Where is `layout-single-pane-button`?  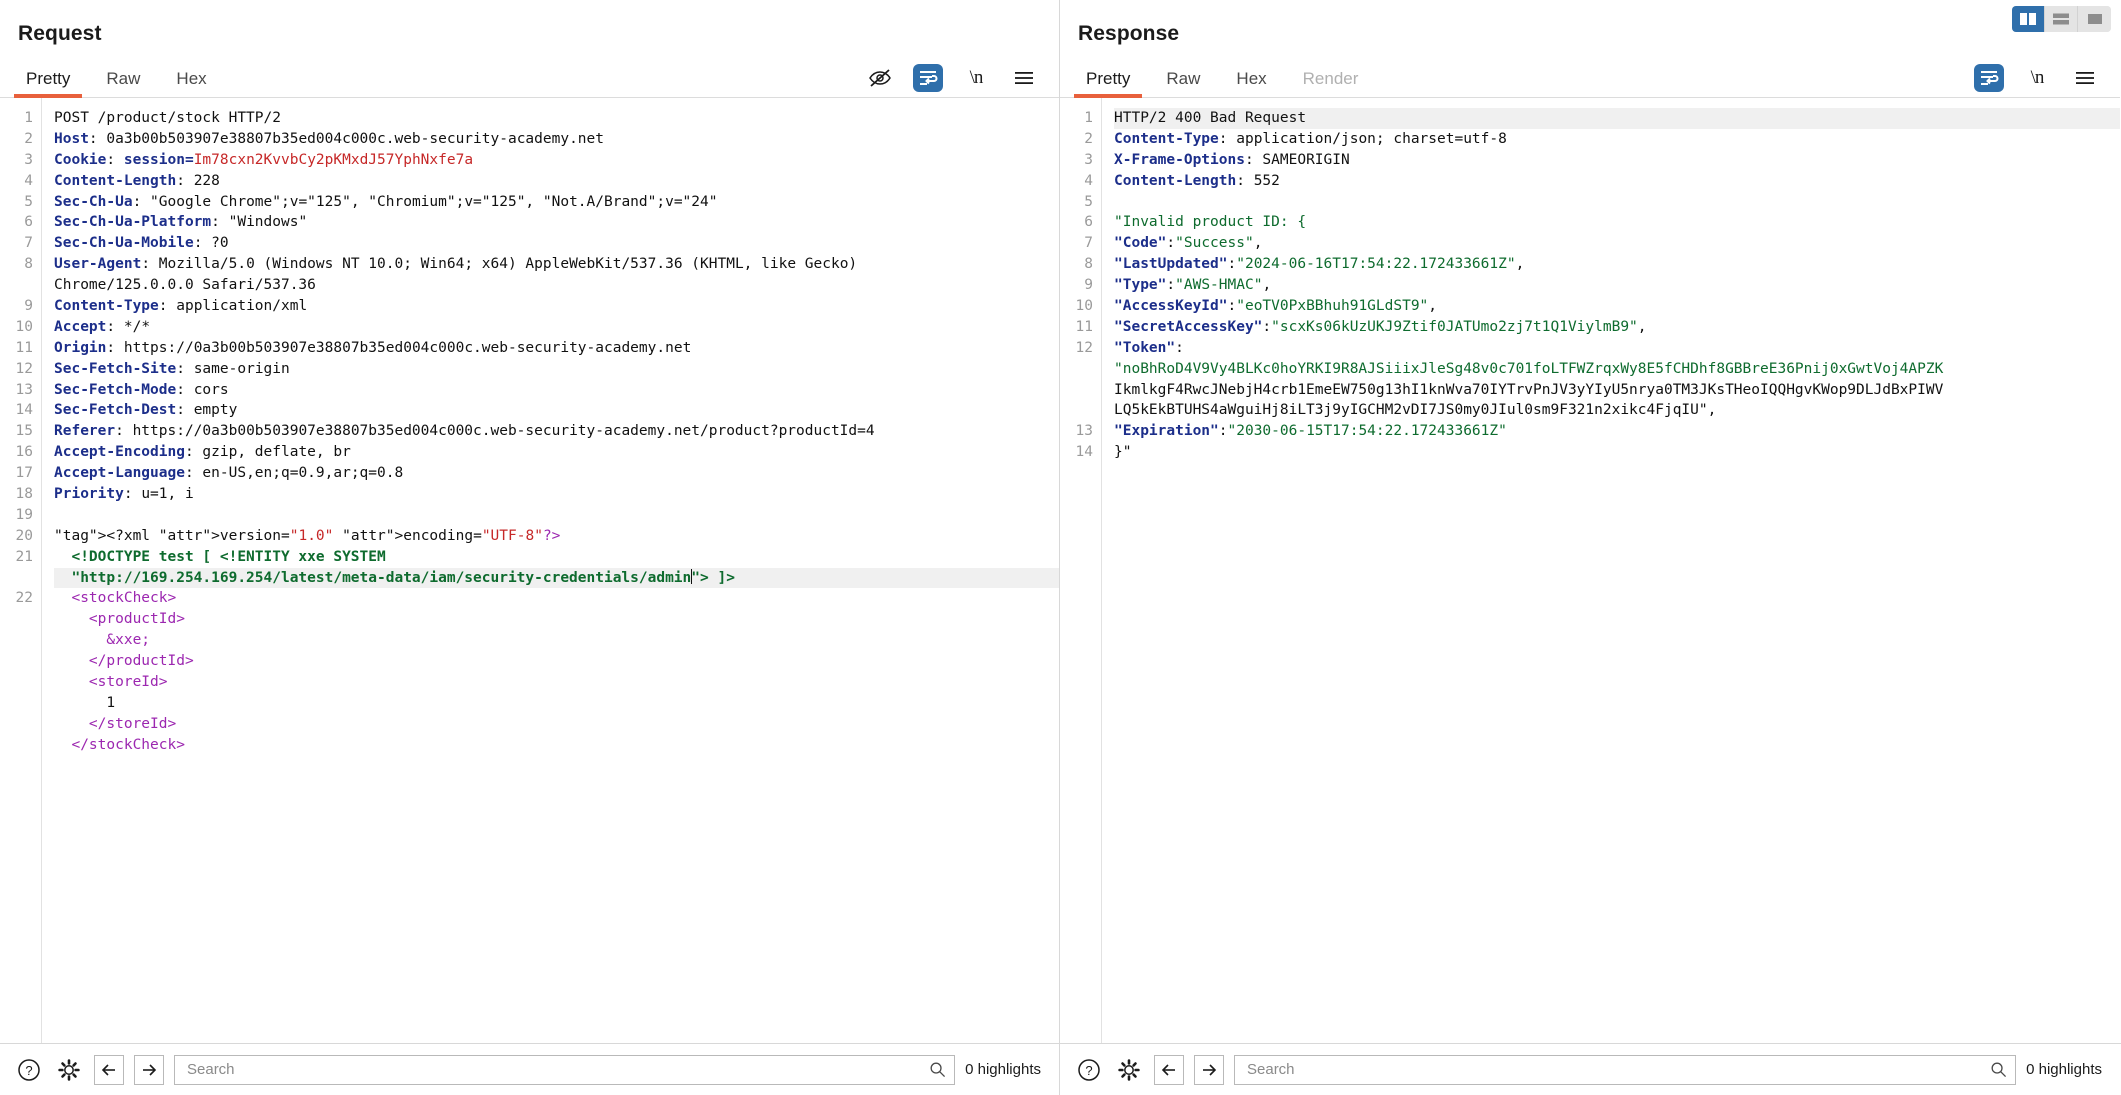
layout-single-pane-button is located at coordinates (2094, 19).